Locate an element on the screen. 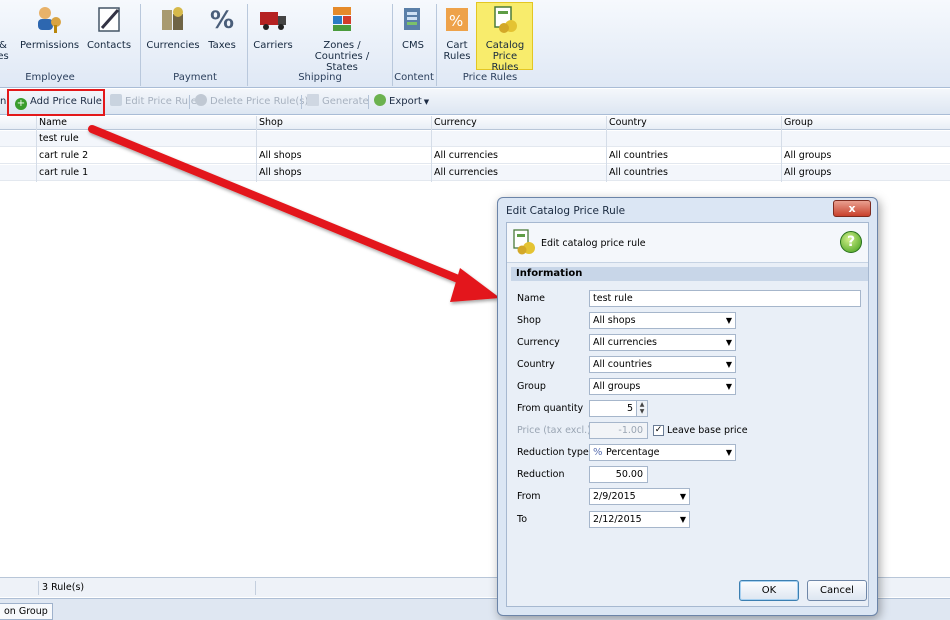 The height and width of the screenshot is (620, 950). ribbon-item-cms: CMS is located at coordinates (413, 27).